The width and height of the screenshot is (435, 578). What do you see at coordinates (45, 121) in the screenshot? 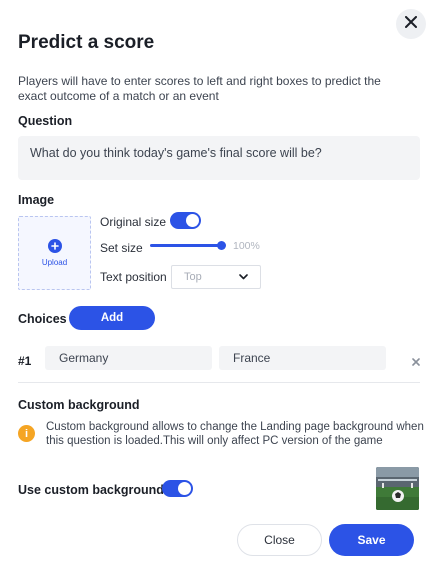
I see `question-label: Question` at bounding box center [45, 121].